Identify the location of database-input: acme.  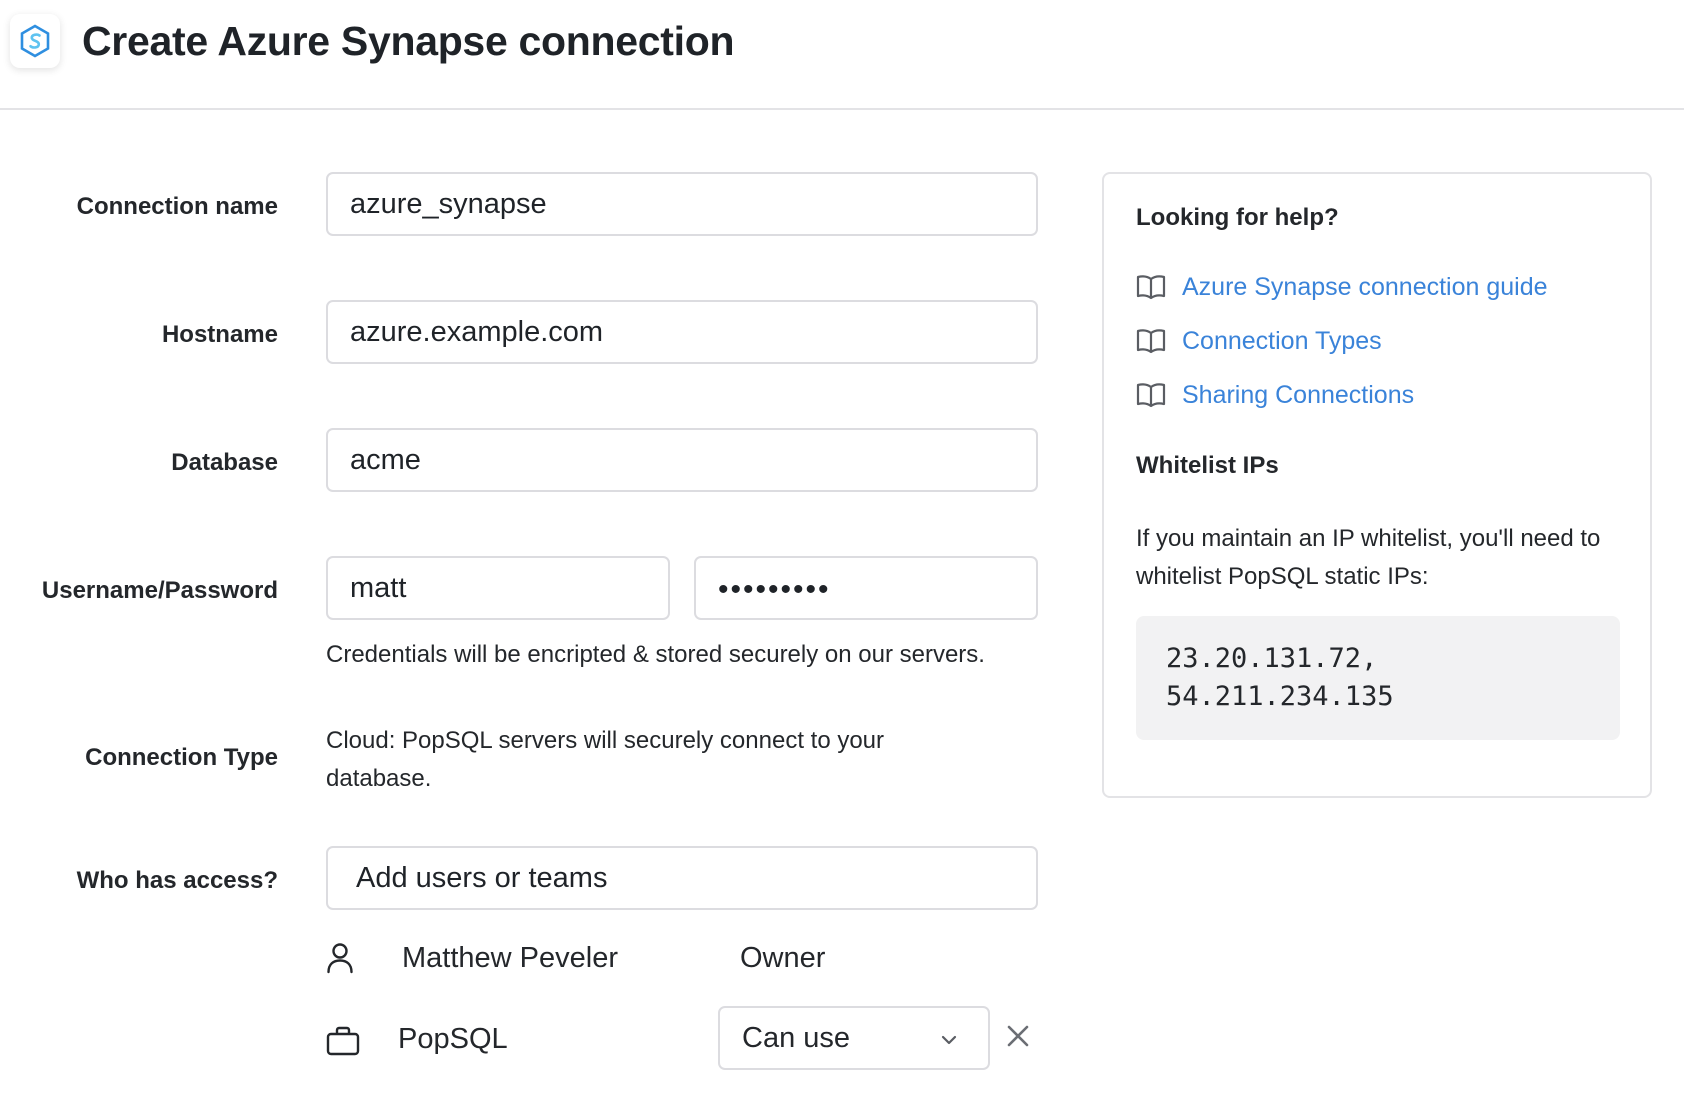
(682, 460).